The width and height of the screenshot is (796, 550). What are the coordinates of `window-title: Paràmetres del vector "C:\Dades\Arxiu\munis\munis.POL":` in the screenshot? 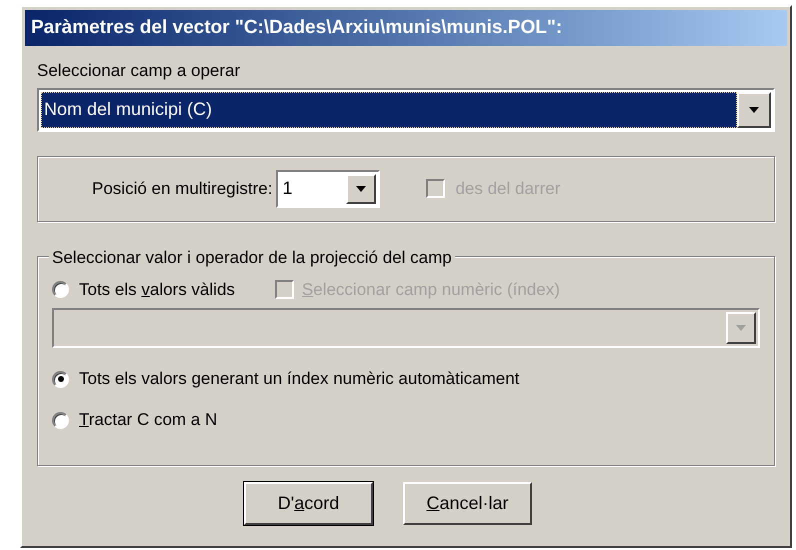 It's located at (296, 28).